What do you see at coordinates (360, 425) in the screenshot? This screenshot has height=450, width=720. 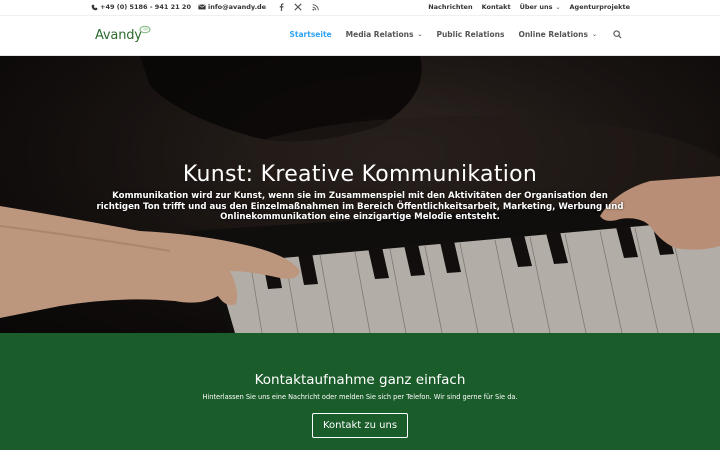 I see `contact-button: Kontakt zu uns` at bounding box center [360, 425].